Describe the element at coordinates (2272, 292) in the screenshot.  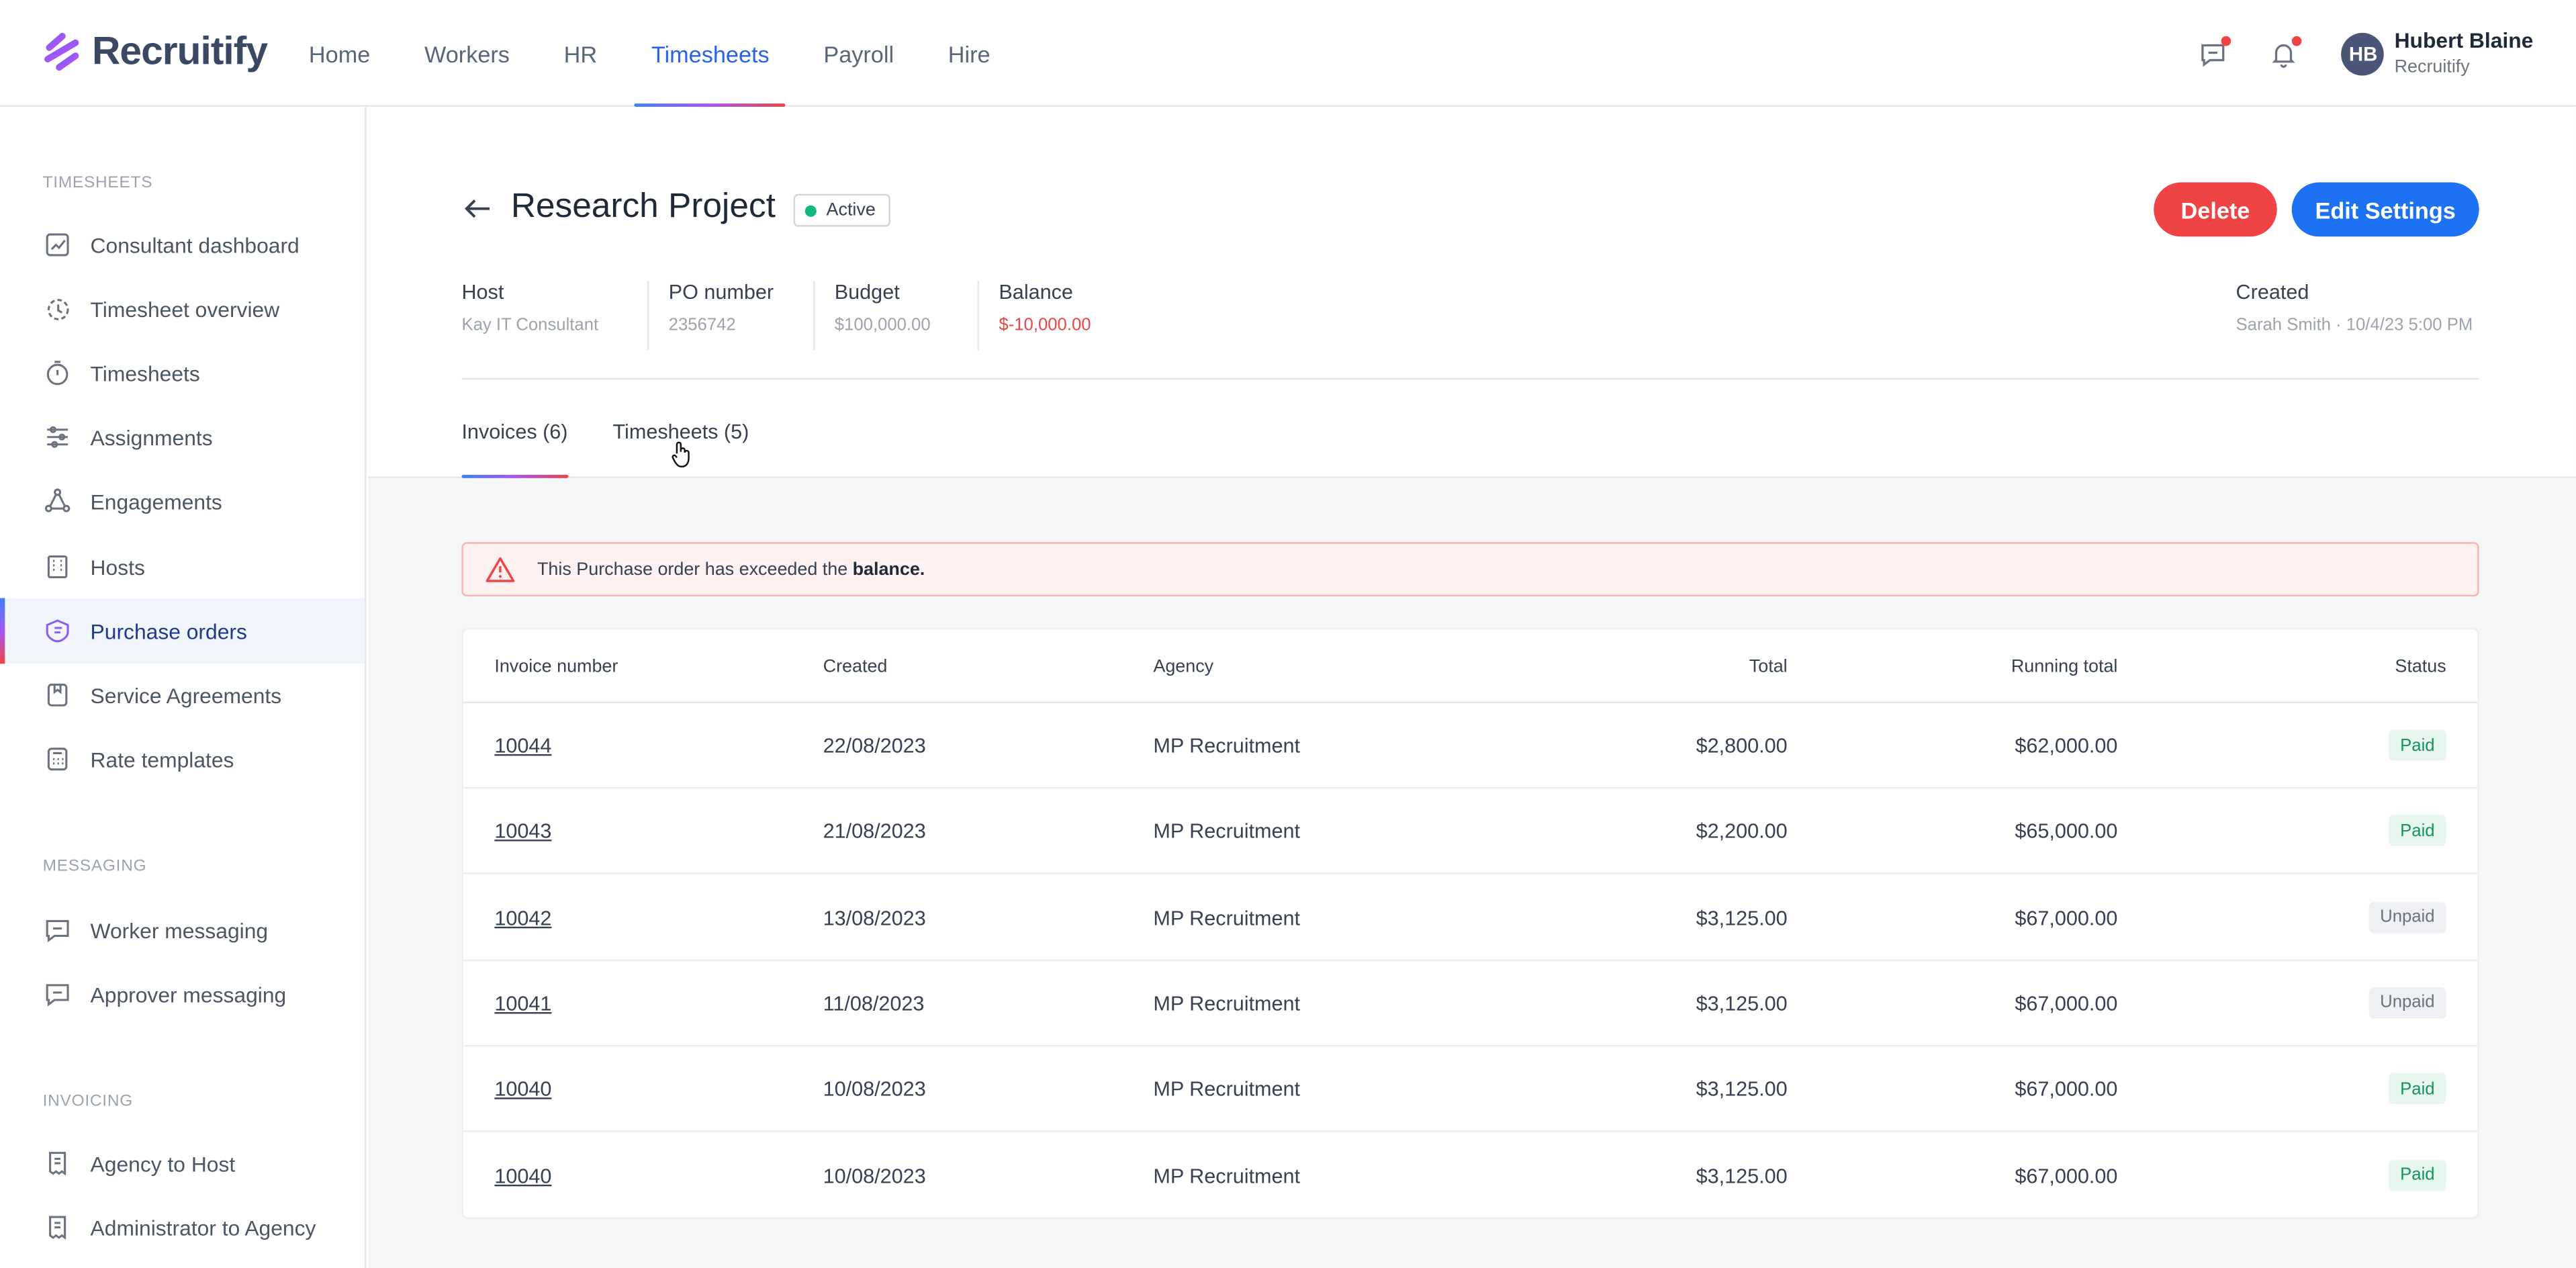
I see `meta-label: Created` at that location.